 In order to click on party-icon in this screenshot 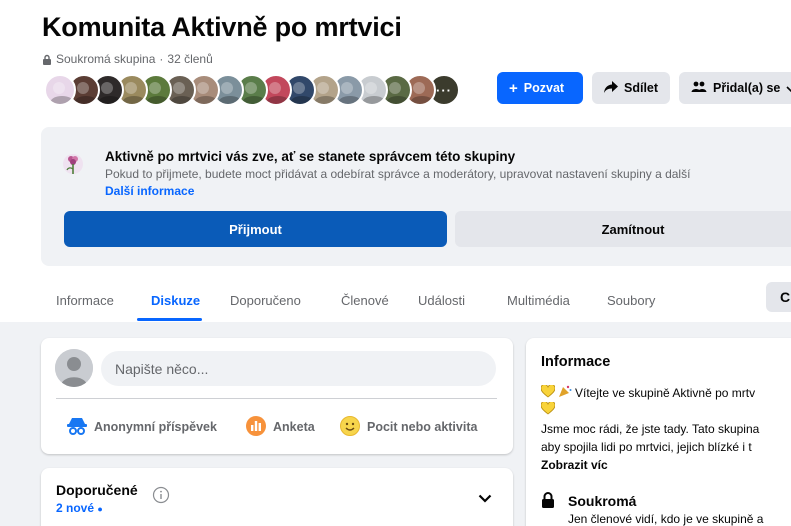, I will do `click(565, 393)`.